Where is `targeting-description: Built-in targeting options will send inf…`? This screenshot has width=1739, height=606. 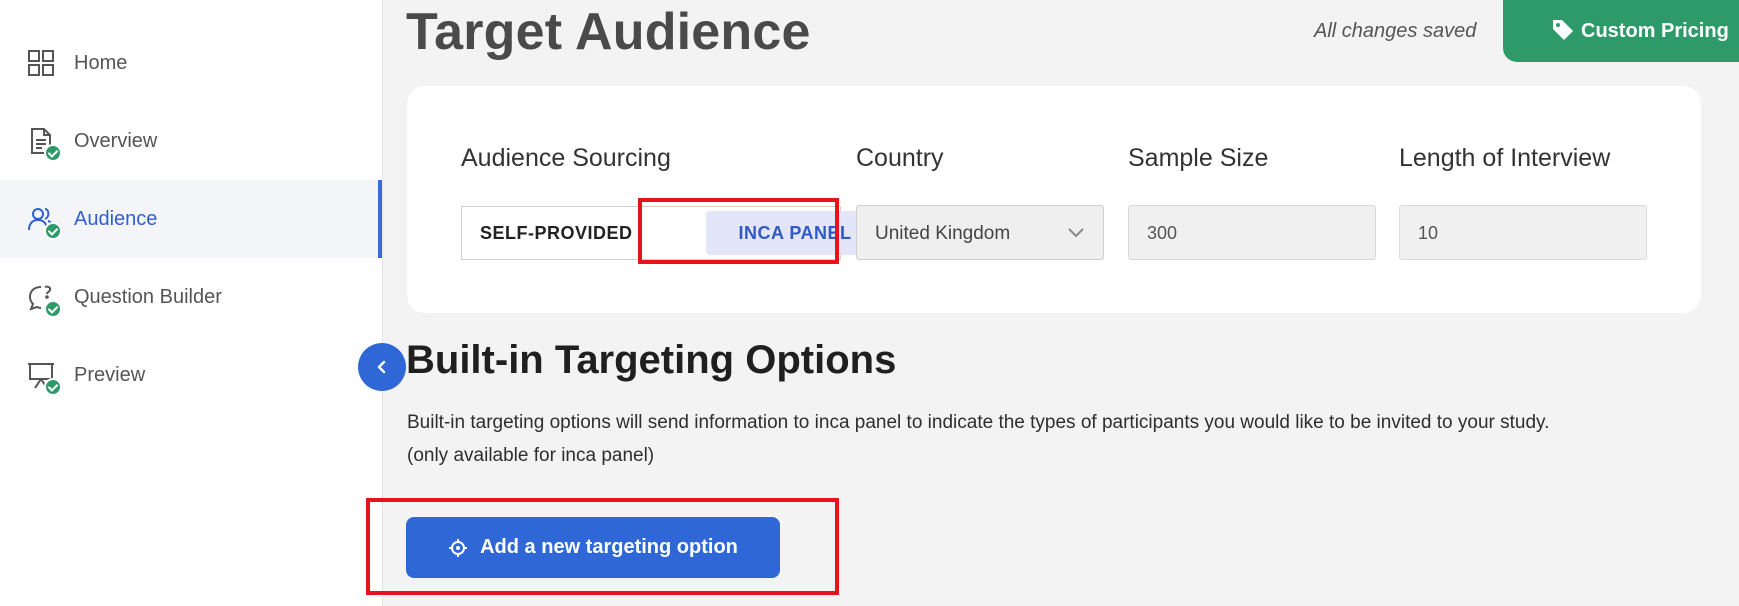 targeting-description: Built-in targeting options will send inf… is located at coordinates (1072, 439).